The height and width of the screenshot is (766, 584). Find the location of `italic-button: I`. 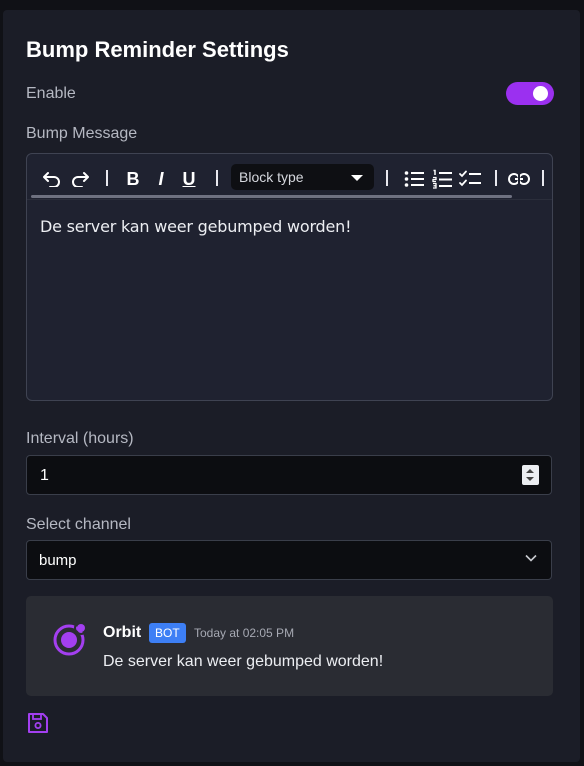

italic-button: I is located at coordinates (161, 179).